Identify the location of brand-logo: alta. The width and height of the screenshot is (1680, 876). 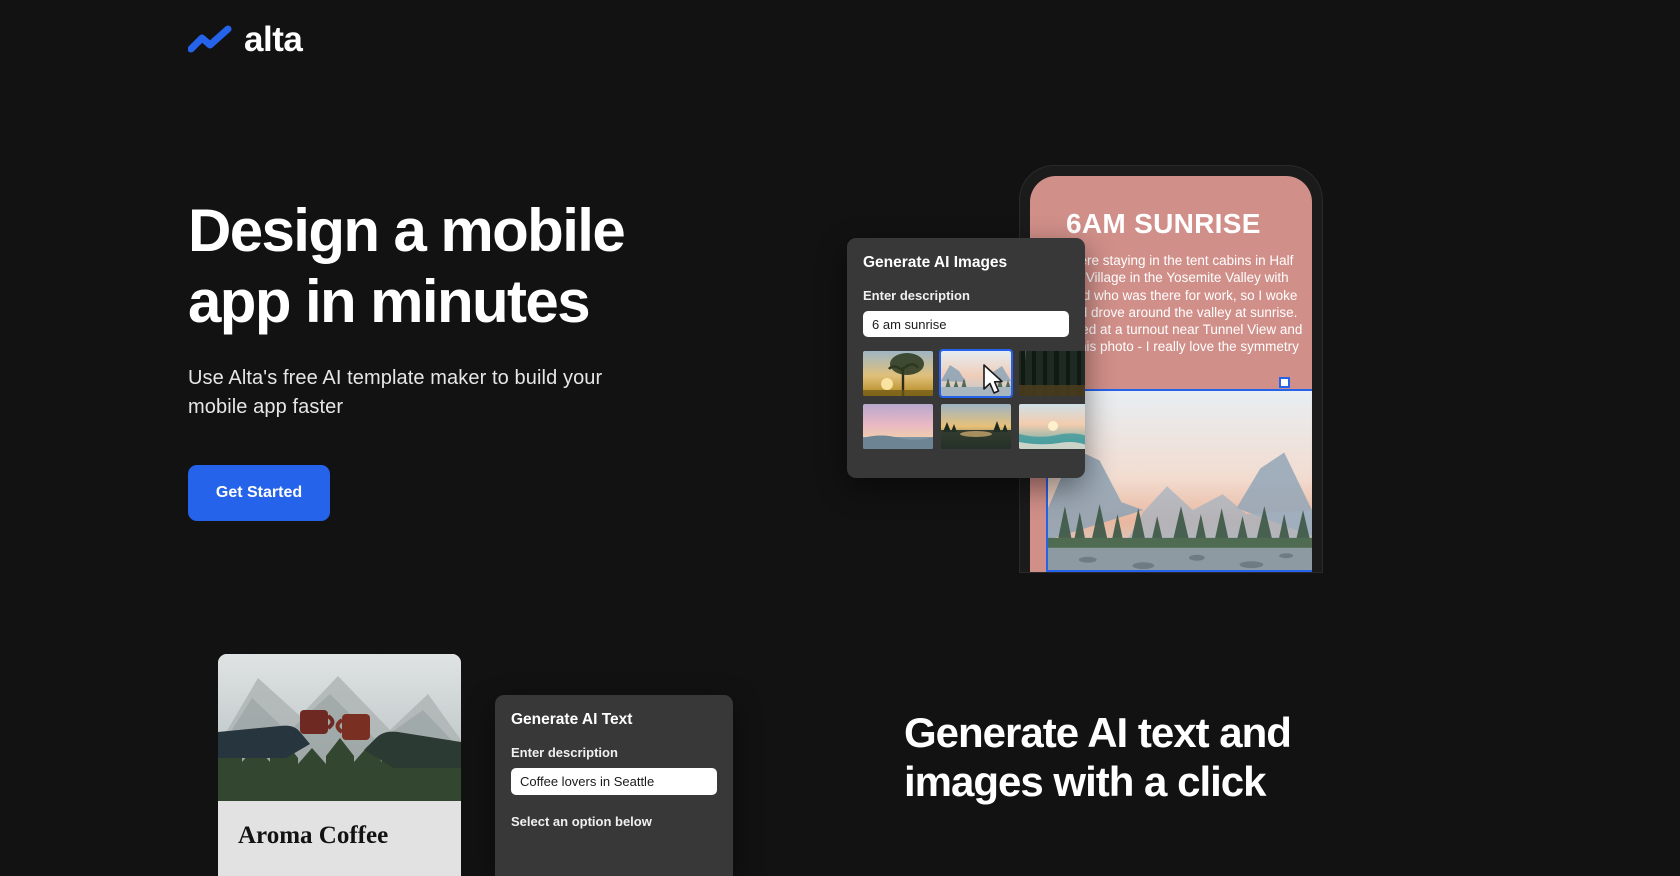
(245, 39).